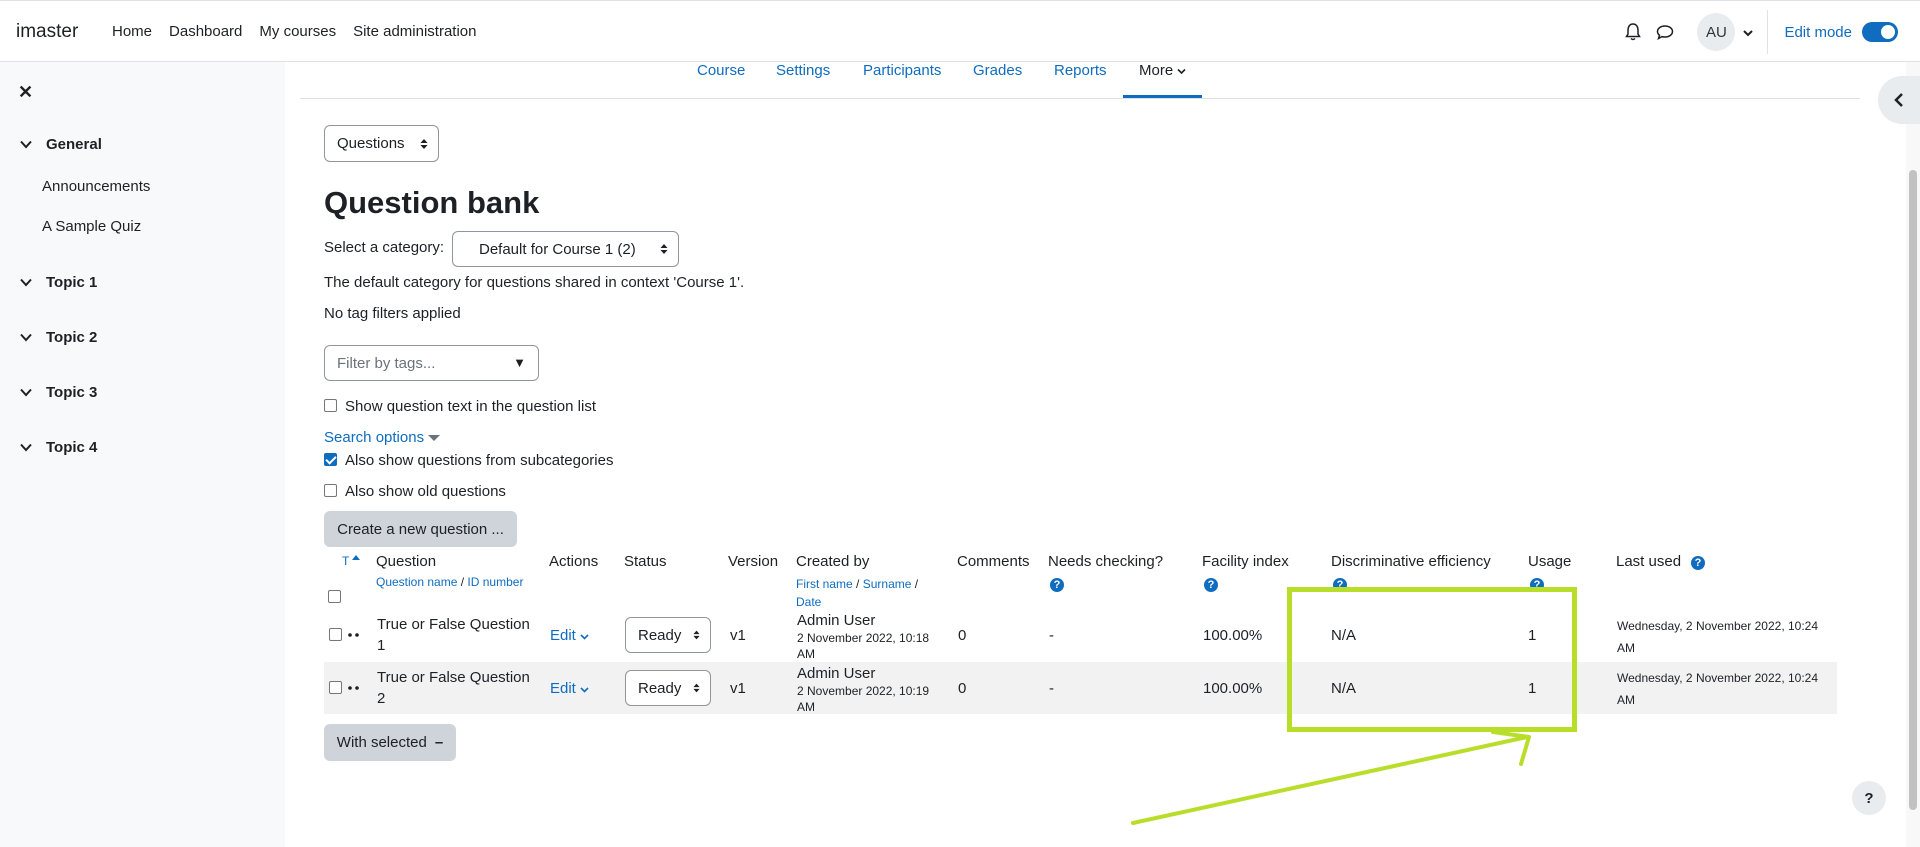 This screenshot has height=847, width=1920. I want to click on chevron-left-icon, so click(1898, 100).